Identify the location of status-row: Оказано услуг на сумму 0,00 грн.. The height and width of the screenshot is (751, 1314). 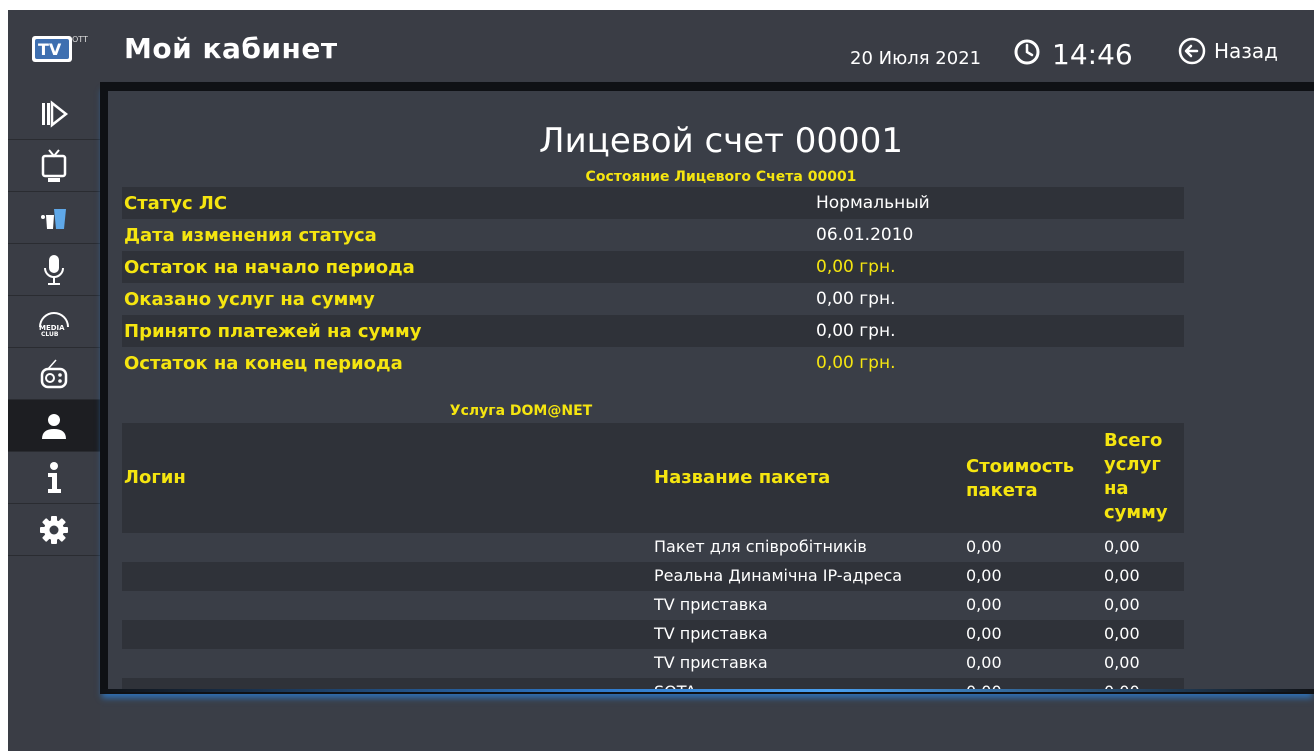
(653, 299).